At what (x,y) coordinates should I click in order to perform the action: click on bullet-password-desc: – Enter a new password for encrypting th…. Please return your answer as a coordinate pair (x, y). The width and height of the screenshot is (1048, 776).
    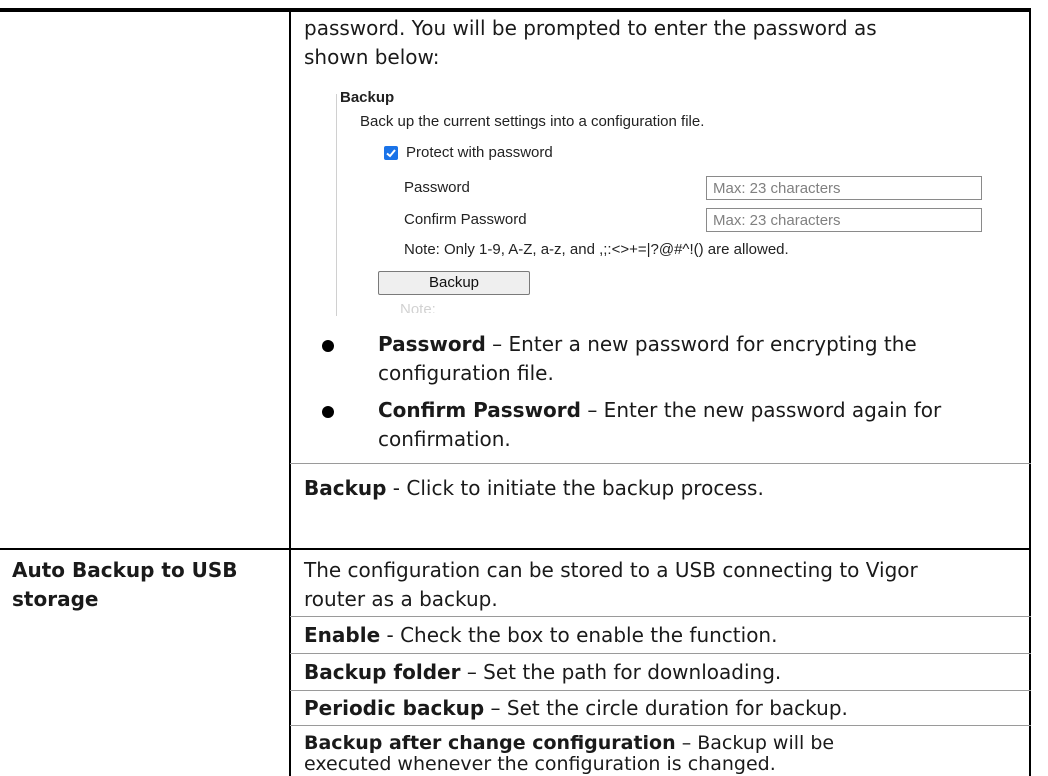
    Looking at the image, I should click on (701, 344).